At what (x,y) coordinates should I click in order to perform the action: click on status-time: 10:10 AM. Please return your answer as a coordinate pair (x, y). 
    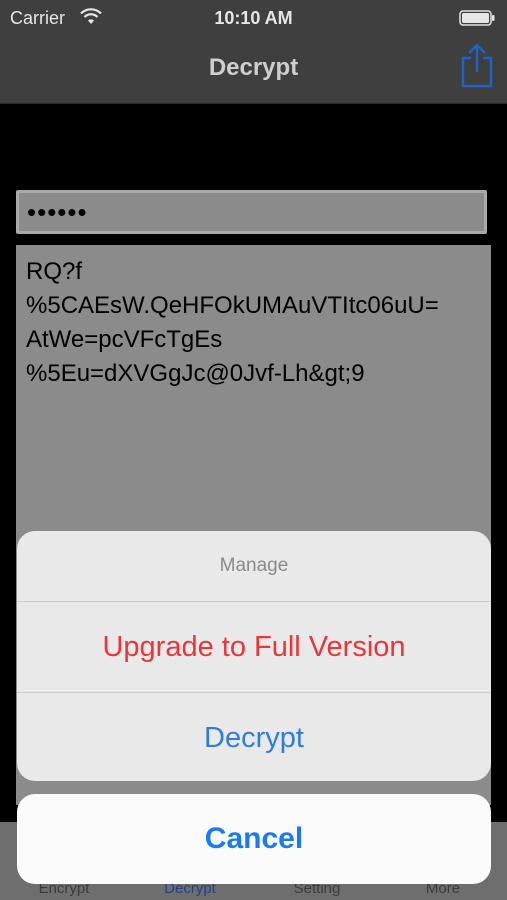
    Looking at the image, I should click on (253, 18).